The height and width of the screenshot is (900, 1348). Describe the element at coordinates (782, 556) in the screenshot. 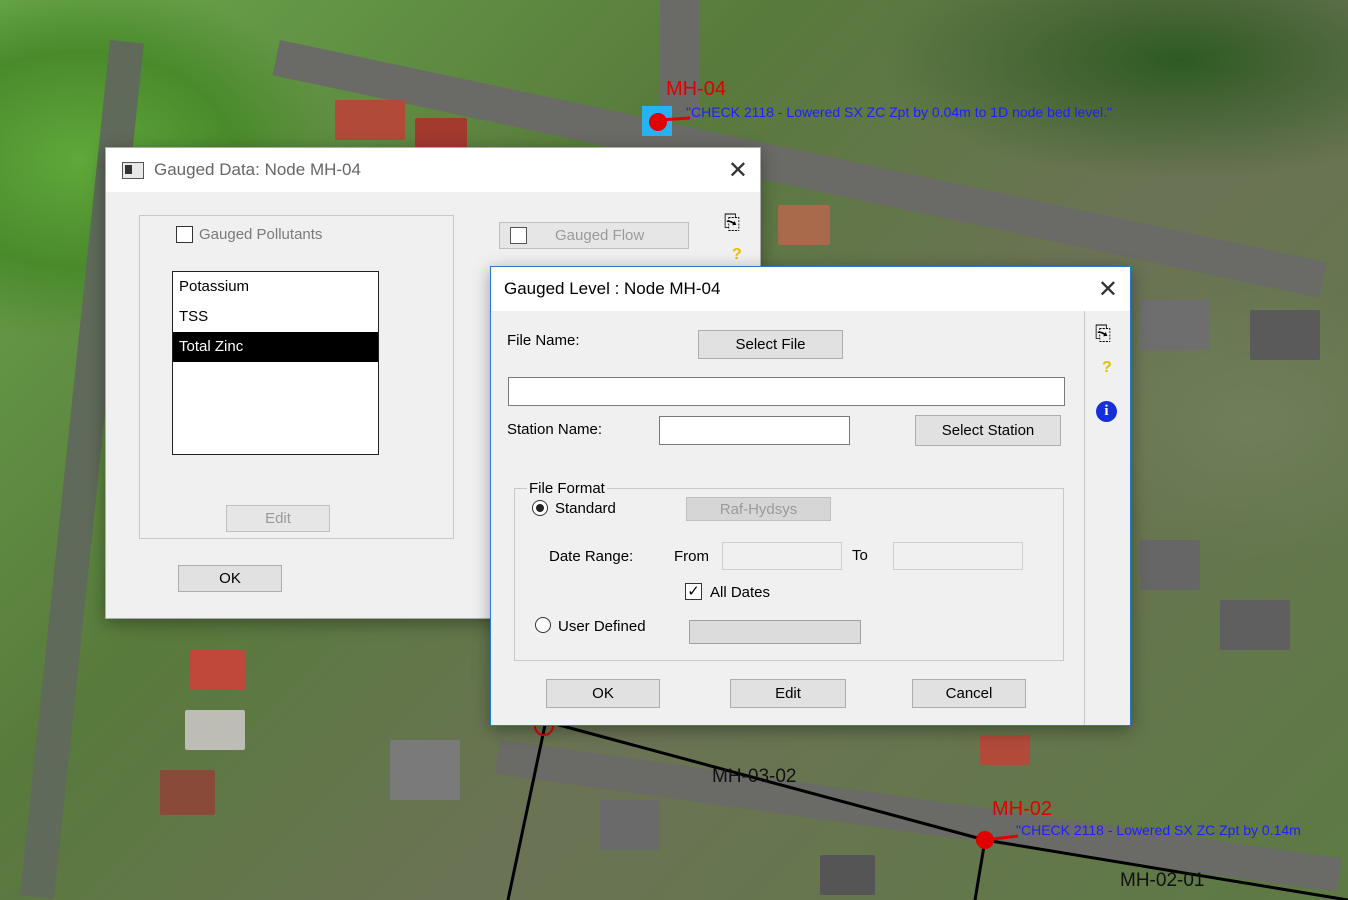

I see `from-date-input` at that location.